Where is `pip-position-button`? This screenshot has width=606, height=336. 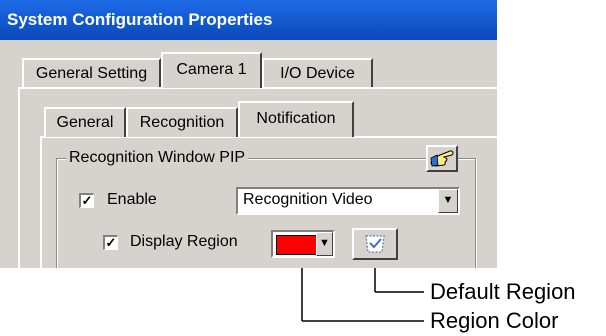 pip-position-button is located at coordinates (442, 158).